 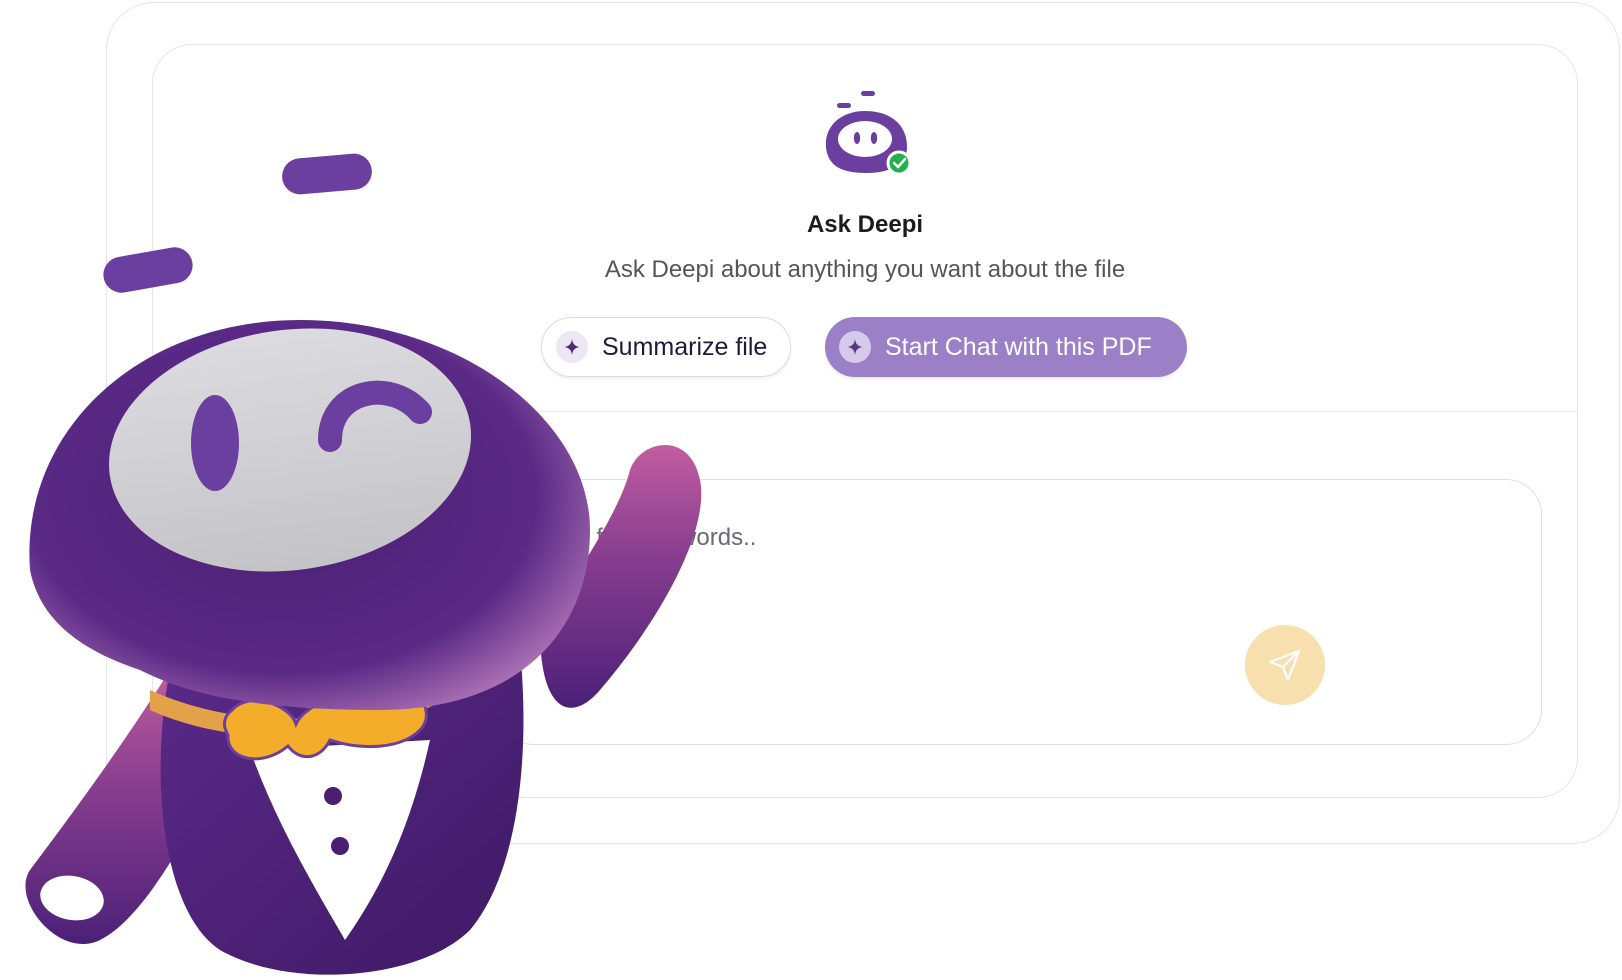 What do you see at coordinates (899, 163) in the screenshot?
I see `check-badge-icon` at bounding box center [899, 163].